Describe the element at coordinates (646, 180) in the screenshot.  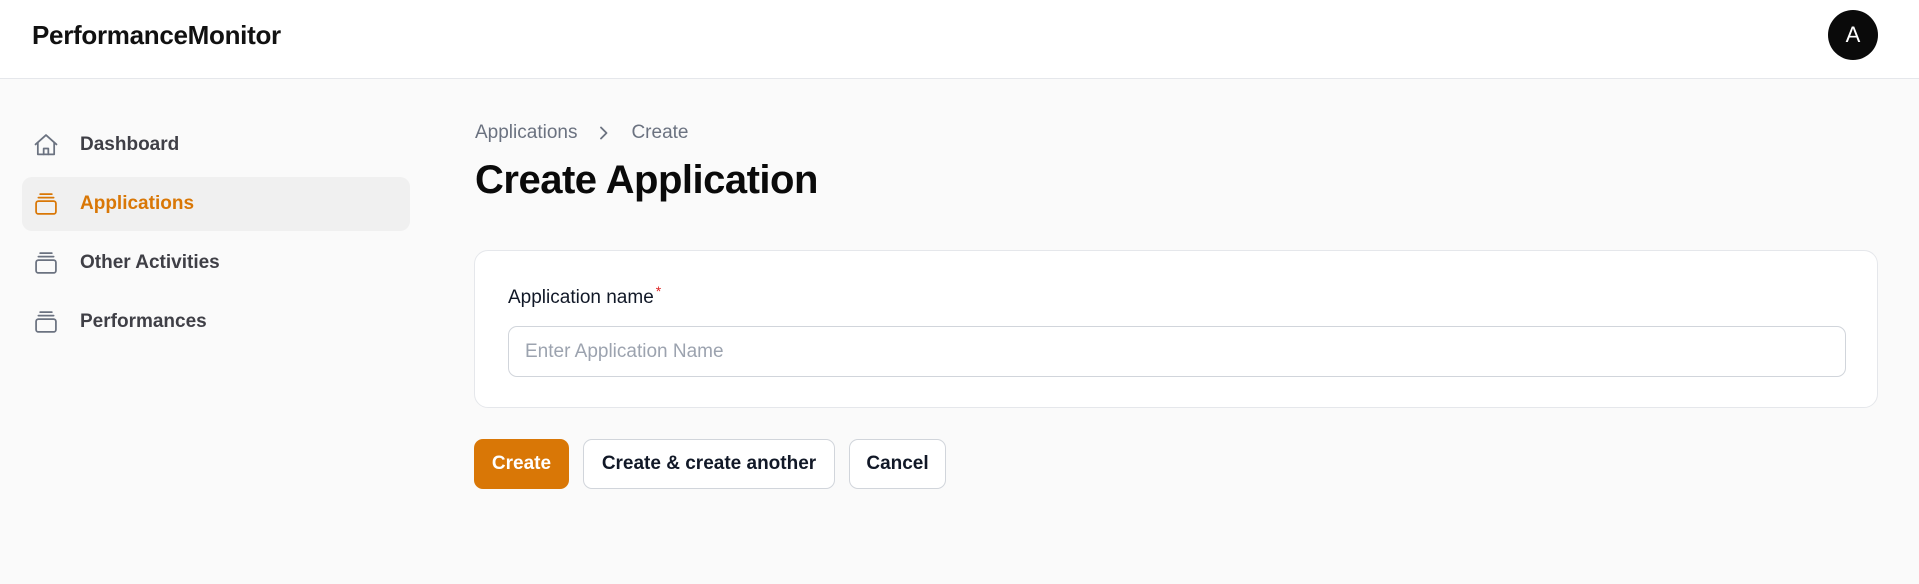
I see `page-title: Create Application` at that location.